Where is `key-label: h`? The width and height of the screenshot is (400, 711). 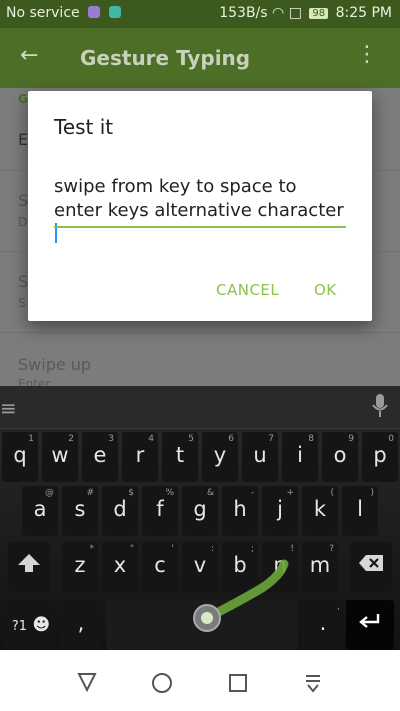 key-label: h is located at coordinates (240, 509).